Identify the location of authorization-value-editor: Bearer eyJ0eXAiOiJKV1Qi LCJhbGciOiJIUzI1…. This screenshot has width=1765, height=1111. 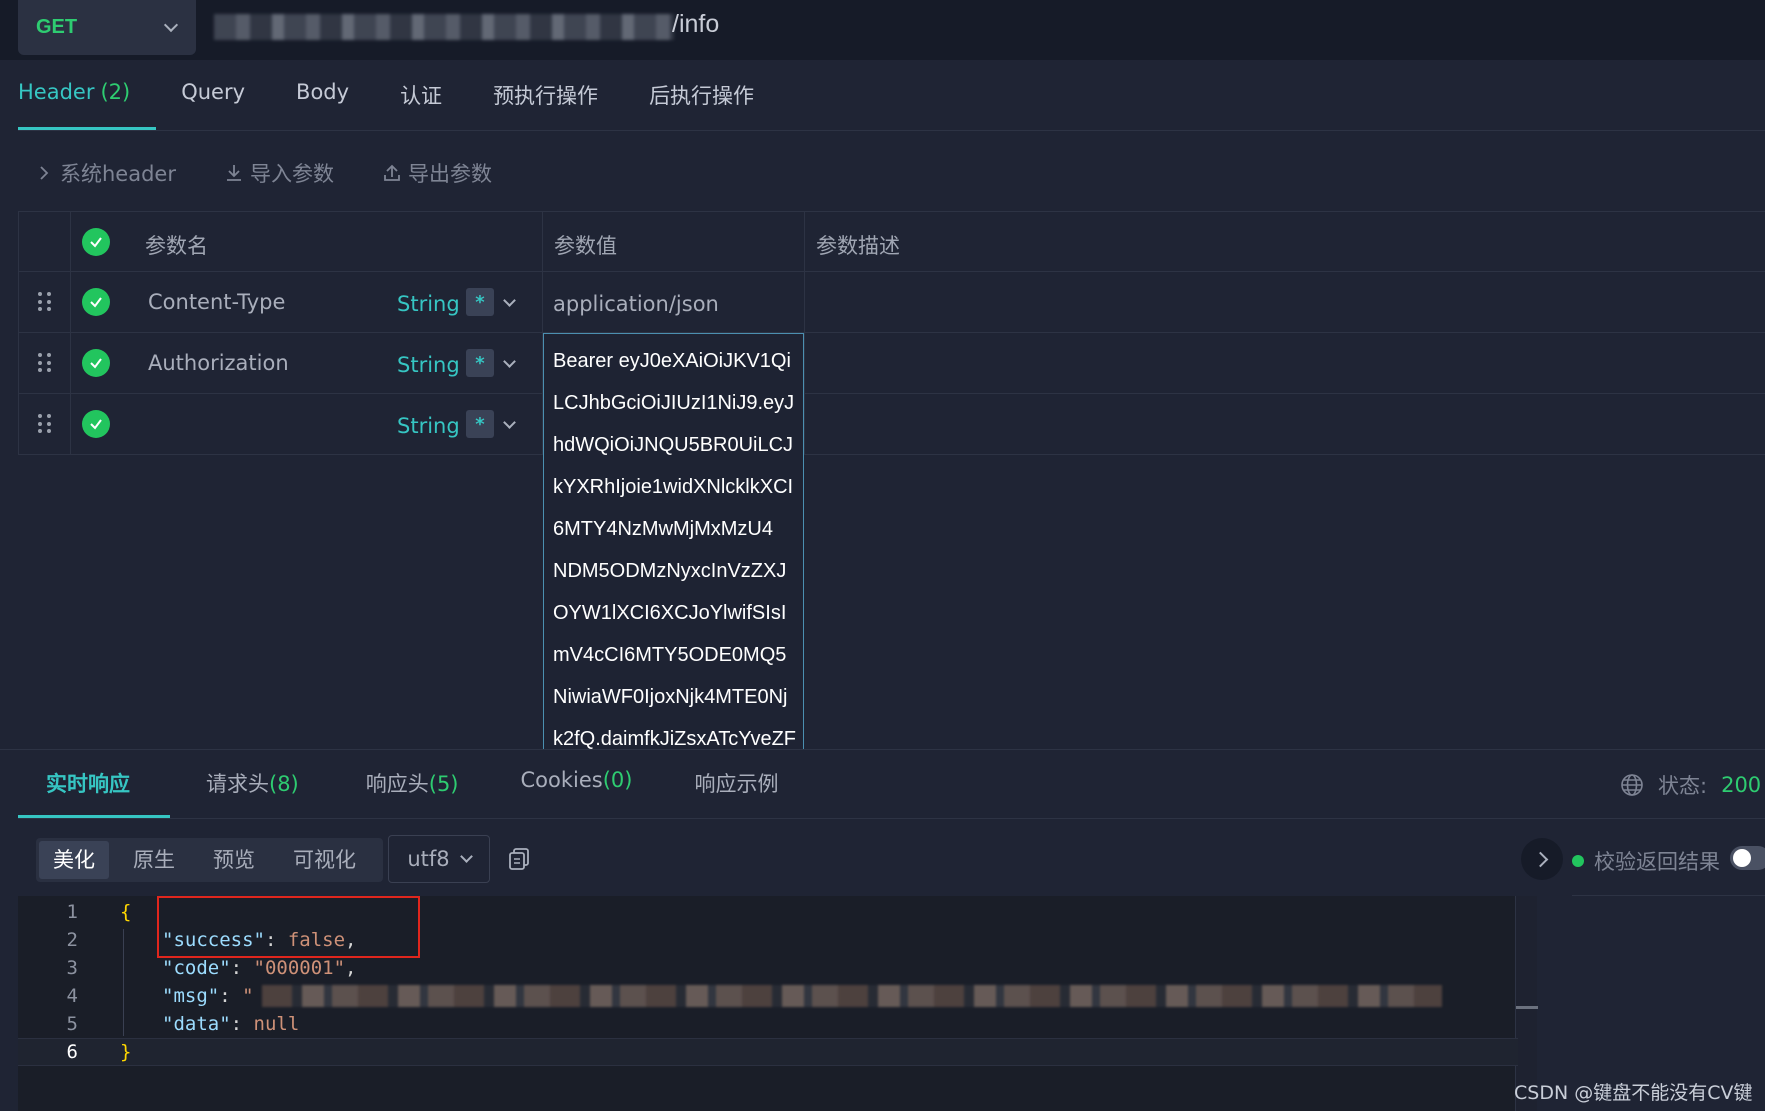
(673, 541).